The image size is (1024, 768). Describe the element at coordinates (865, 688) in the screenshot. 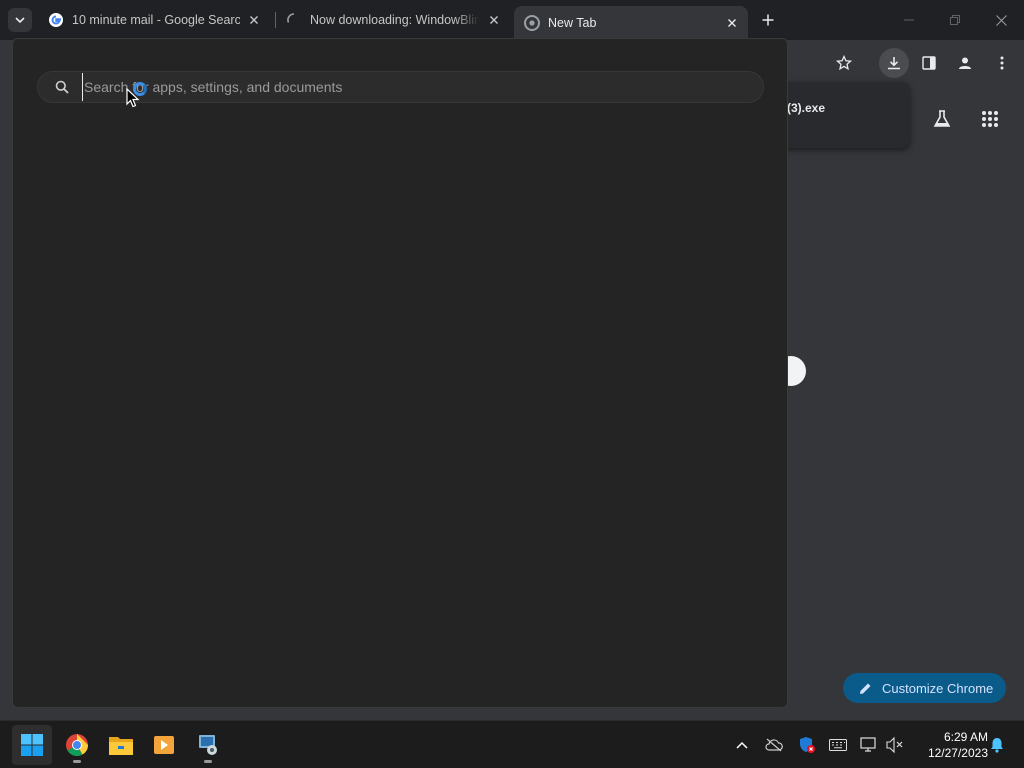

I see `pencil-icon` at that location.